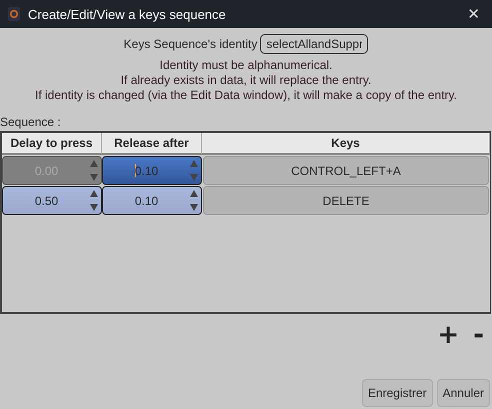 The image size is (492, 409). Describe the element at coordinates (346, 200) in the screenshot. I see `keys-button: DELETE` at that location.